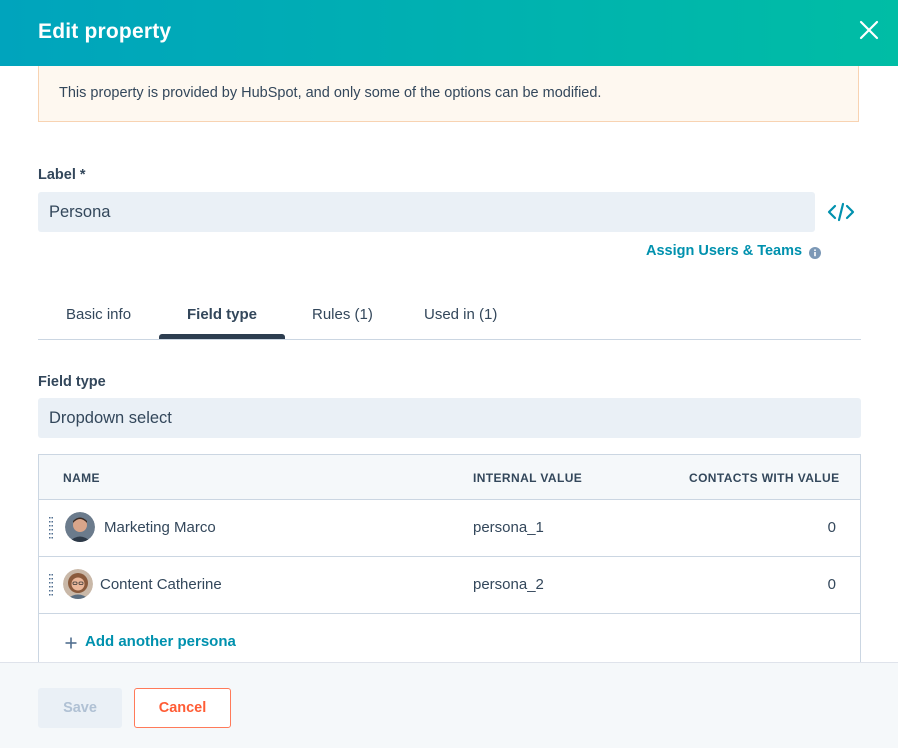 This screenshot has width=898, height=748. What do you see at coordinates (508, 527) in the screenshot?
I see `persona-internal-value: persona_1` at bounding box center [508, 527].